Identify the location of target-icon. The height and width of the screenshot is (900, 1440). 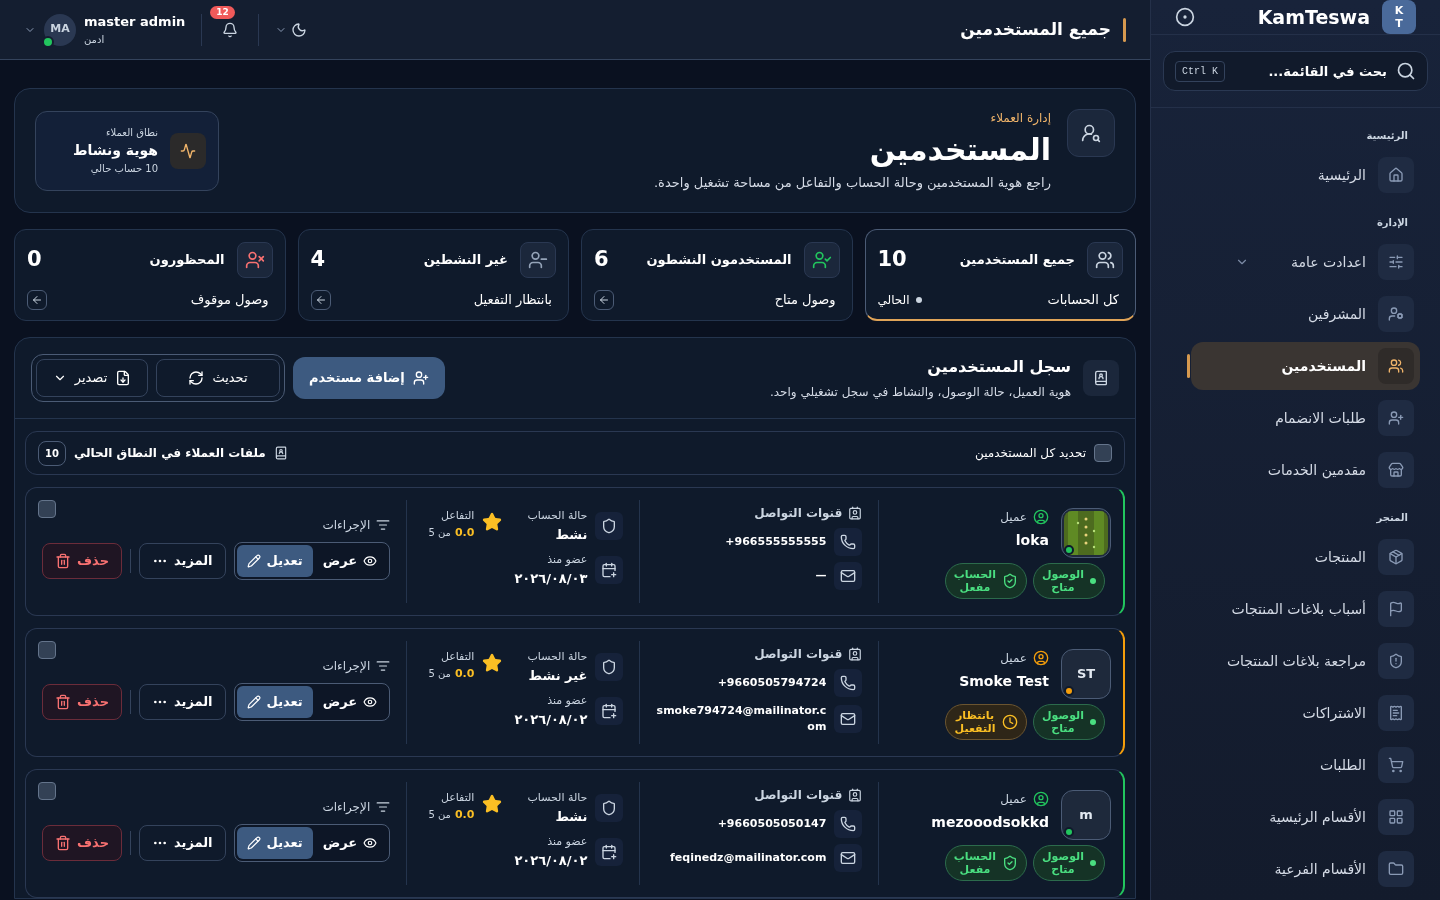
(1185, 17).